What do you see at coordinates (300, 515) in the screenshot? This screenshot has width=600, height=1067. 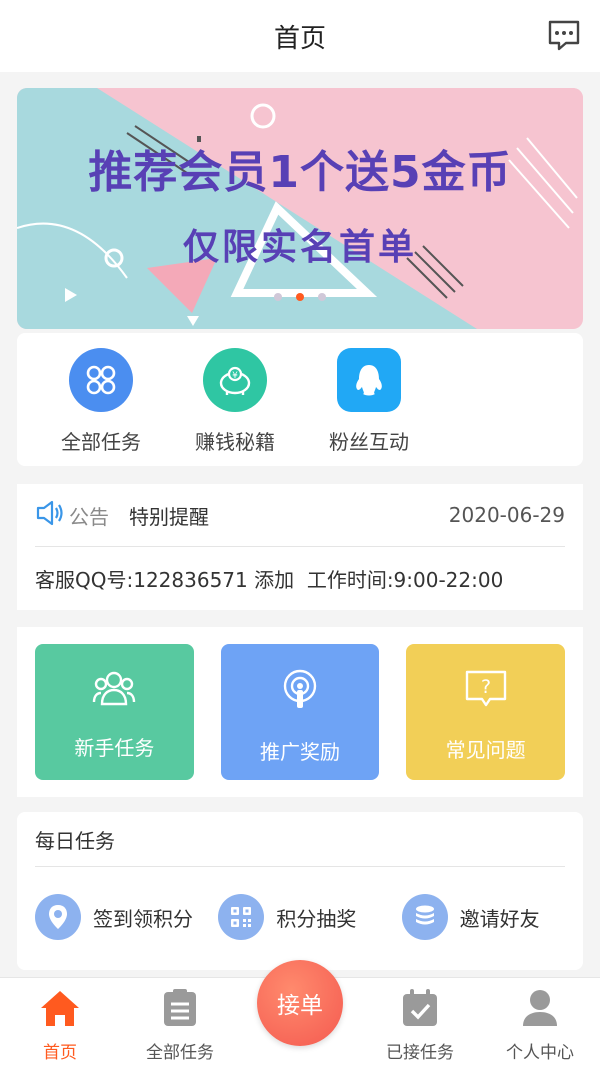 I see `notice-header: 公告 特别提醒 2020-06-29` at bounding box center [300, 515].